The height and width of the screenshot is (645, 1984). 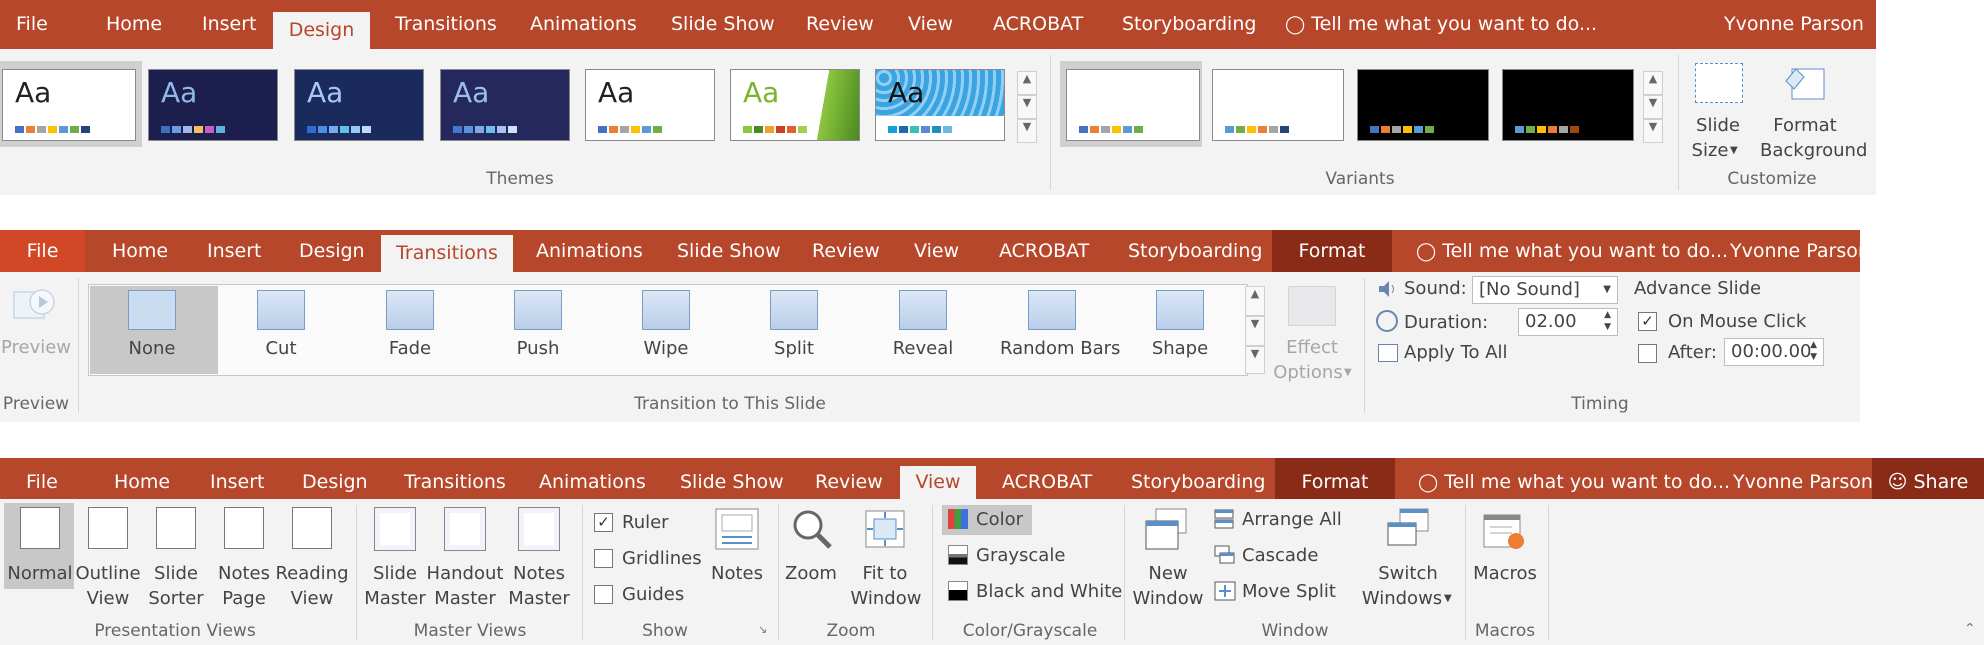 I want to click on themes-scroll-down: ▼, so click(x=1027, y=107).